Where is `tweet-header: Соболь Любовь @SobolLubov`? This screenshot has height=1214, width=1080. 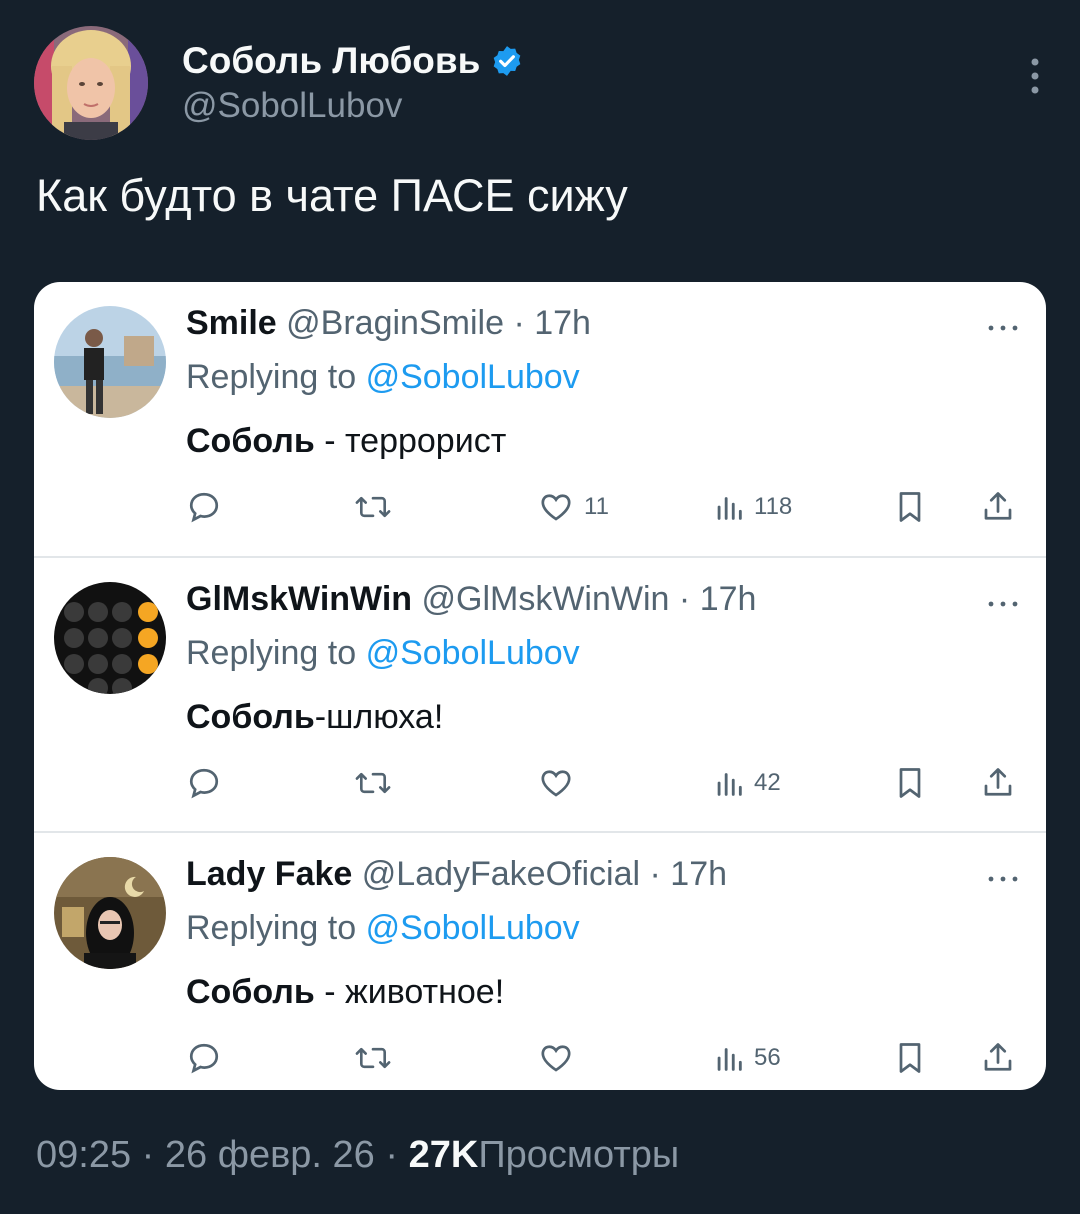
tweet-header: Соболь Любовь @SobolLubov is located at coordinates (540, 85).